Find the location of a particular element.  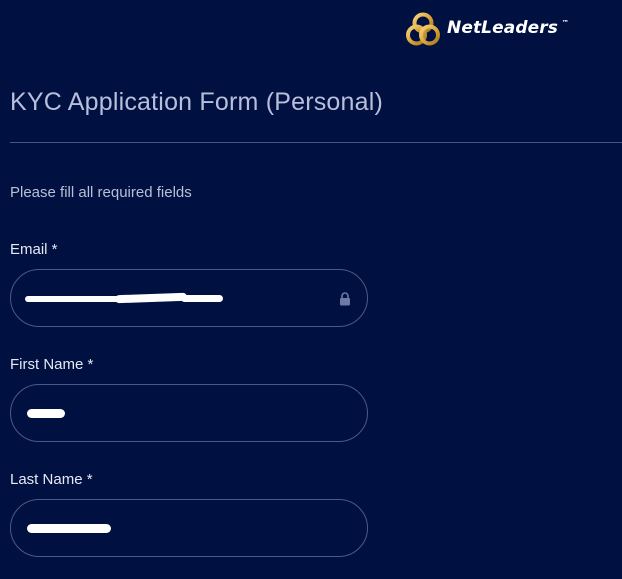

form-instructions: Please fill all required fields is located at coordinates (101, 192).